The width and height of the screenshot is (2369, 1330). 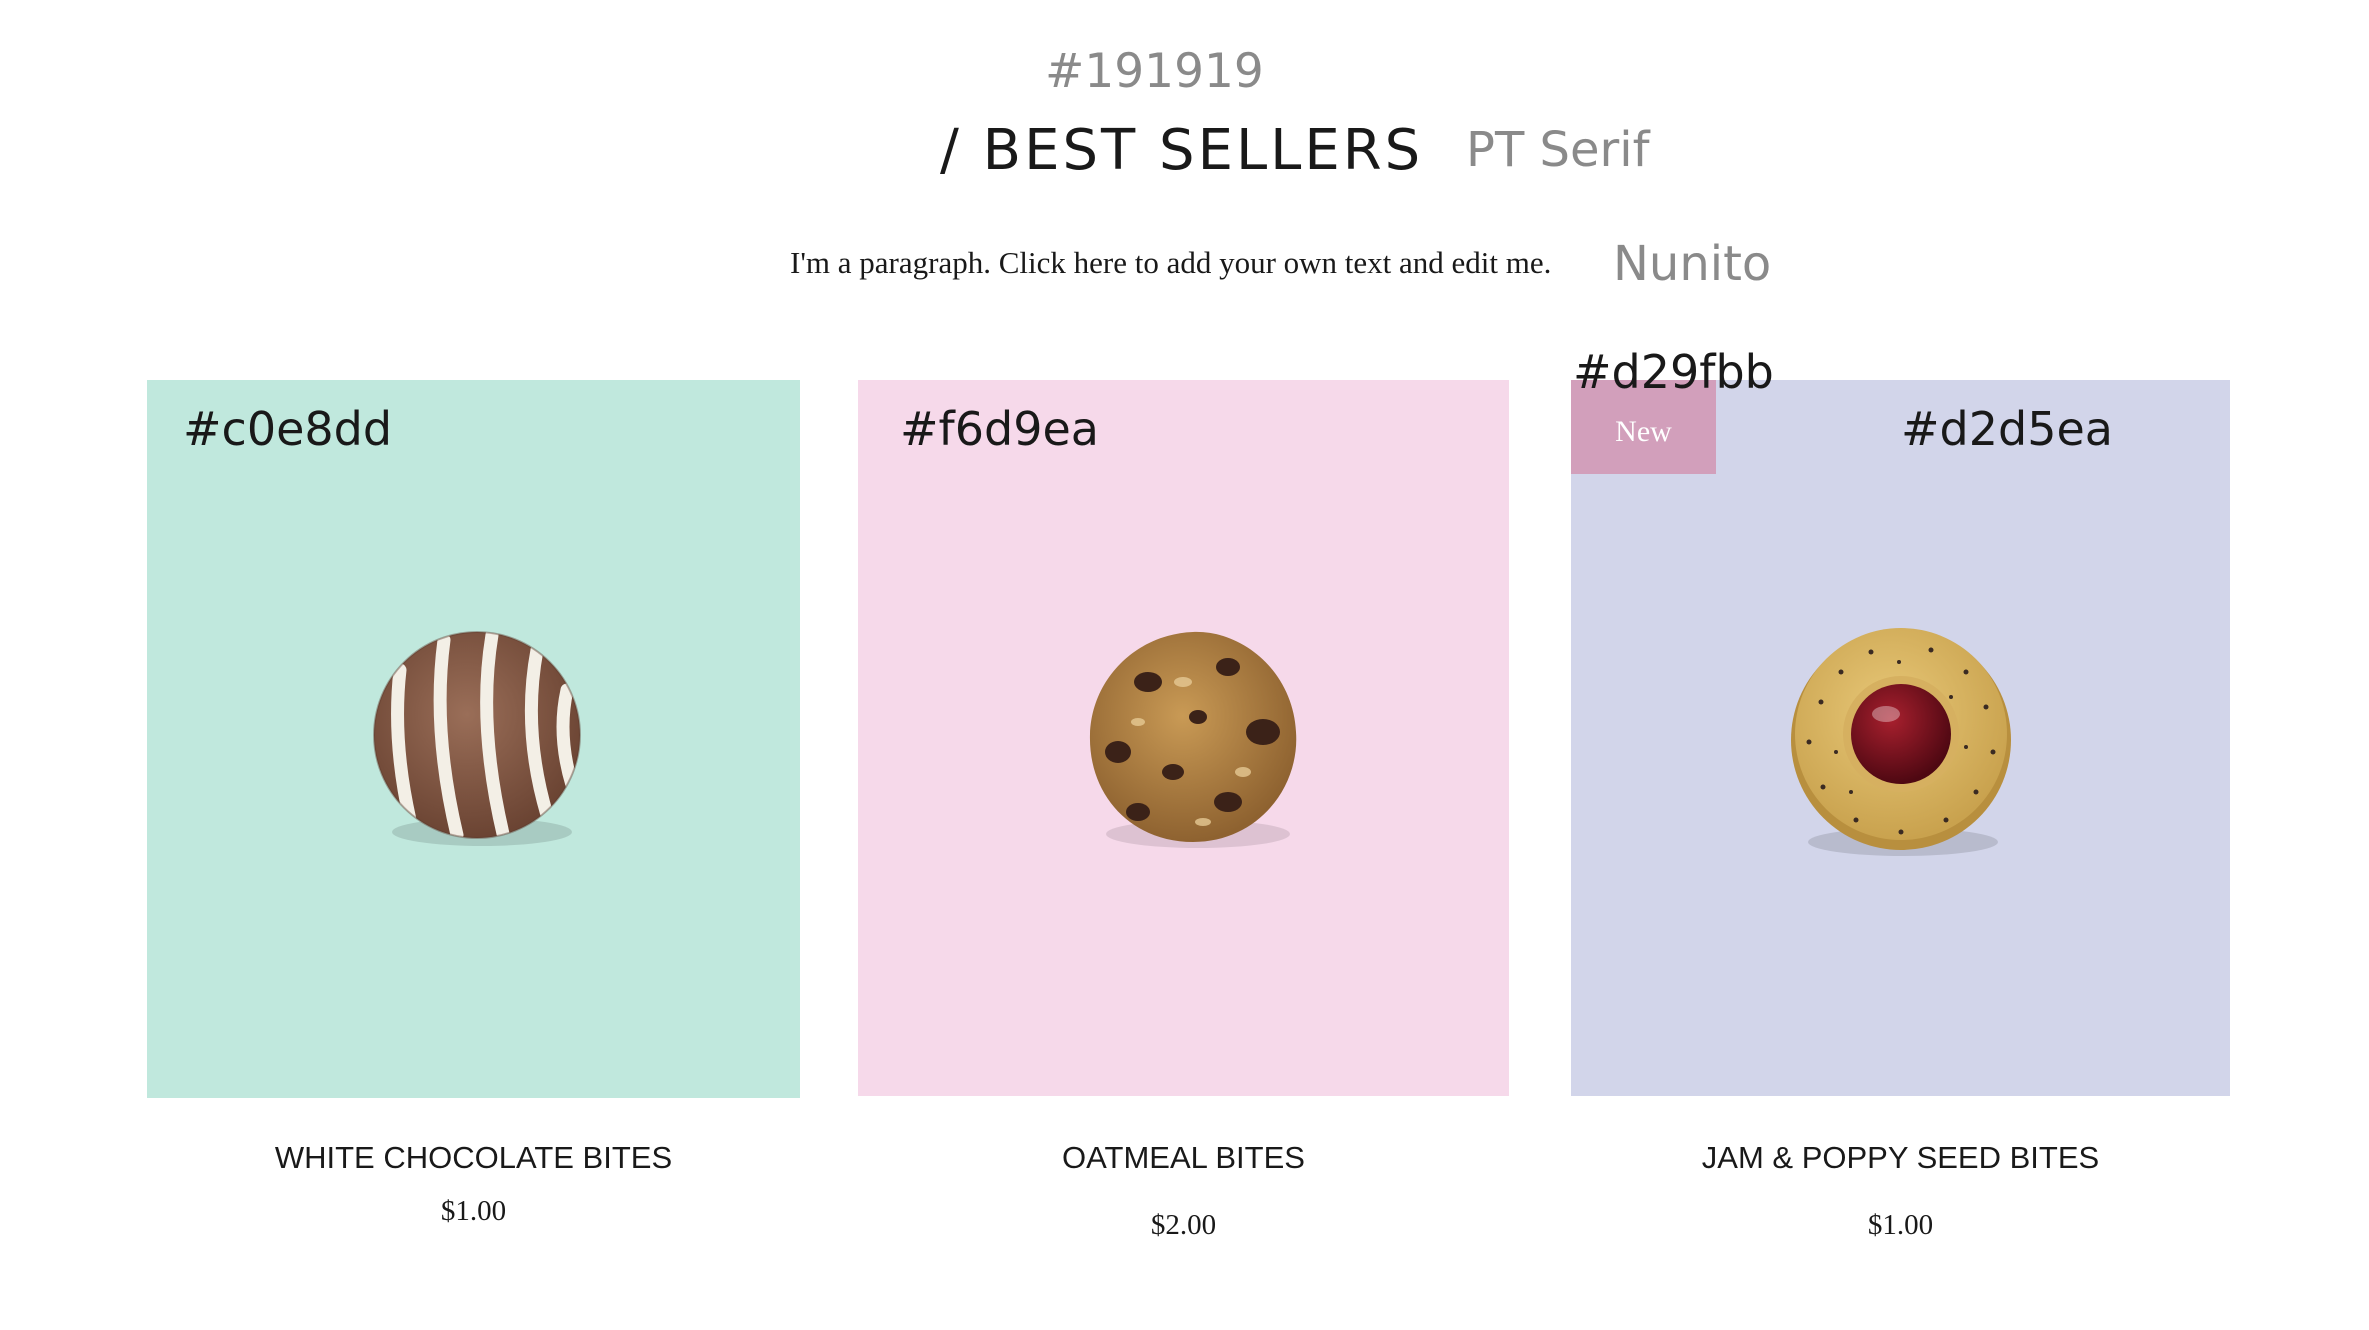 I want to click on product-card-oatmeal: #f6d9ea, so click(x=1183, y=738).